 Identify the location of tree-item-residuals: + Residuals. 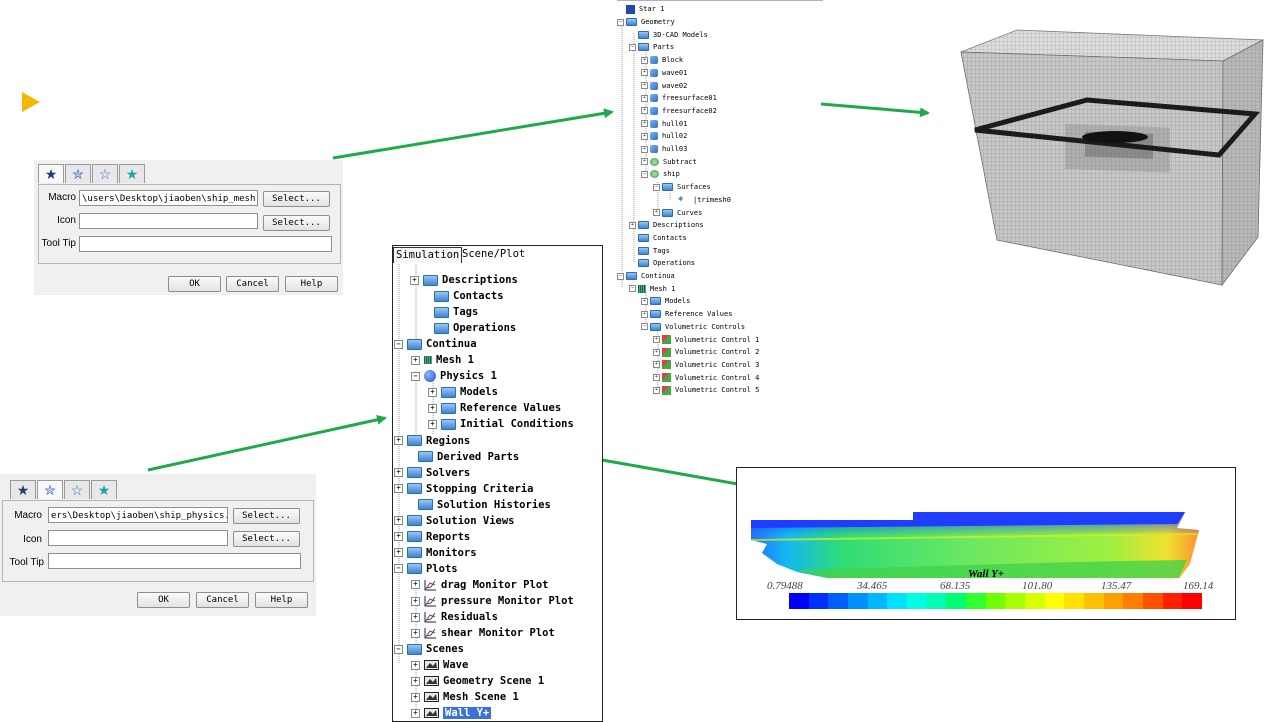
(454, 617).